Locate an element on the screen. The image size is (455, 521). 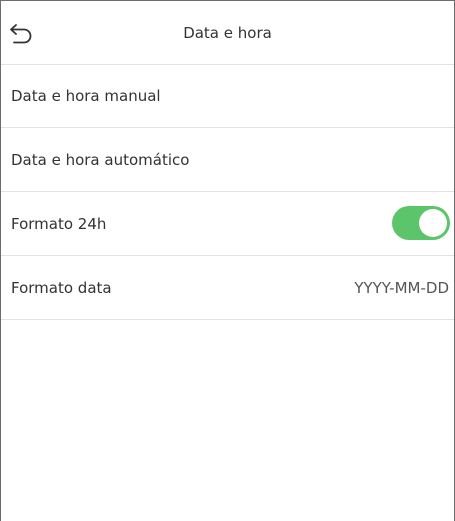
row-auto-date-time: Data e hora automático is located at coordinates (227, 160).